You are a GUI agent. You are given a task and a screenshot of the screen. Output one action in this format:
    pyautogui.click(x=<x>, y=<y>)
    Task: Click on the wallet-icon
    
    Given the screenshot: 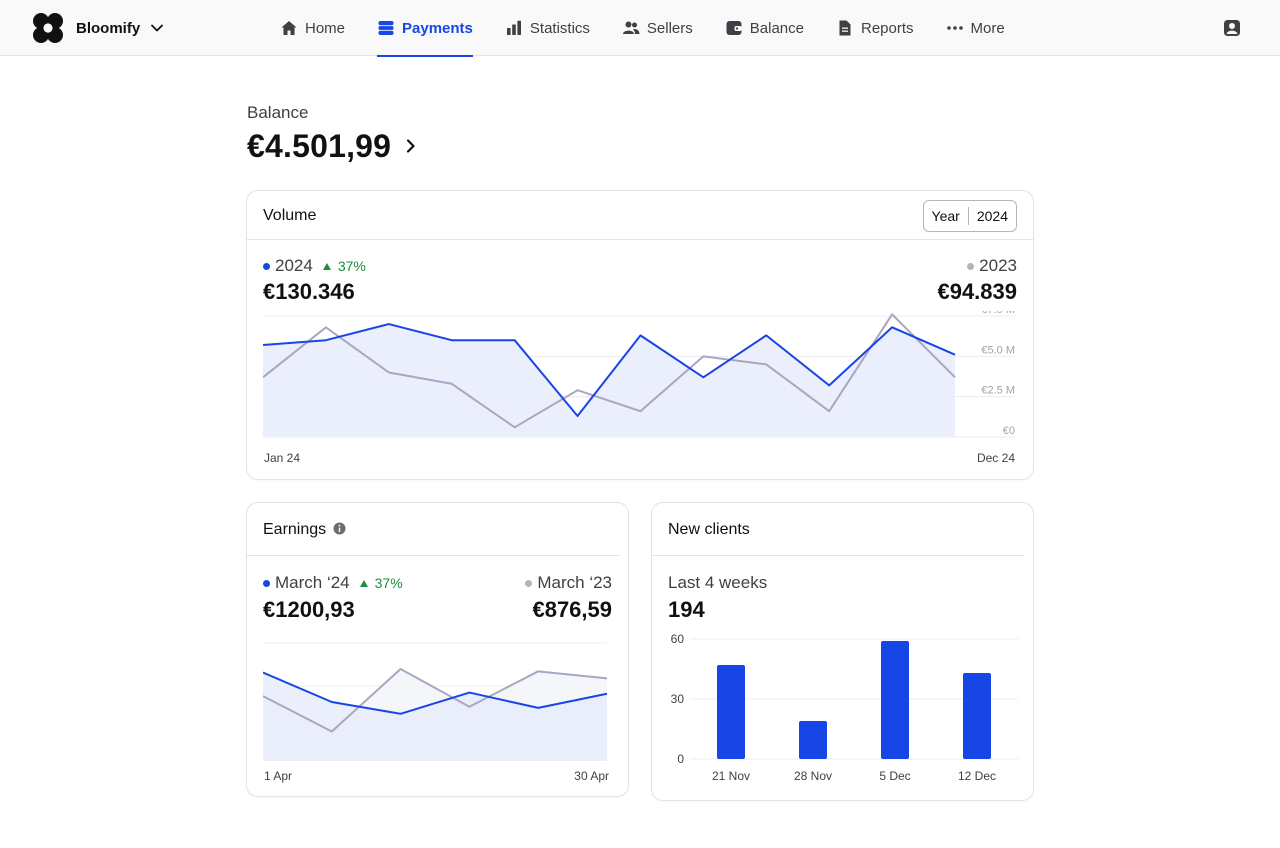 What is the action you would take?
    pyautogui.click(x=734, y=28)
    